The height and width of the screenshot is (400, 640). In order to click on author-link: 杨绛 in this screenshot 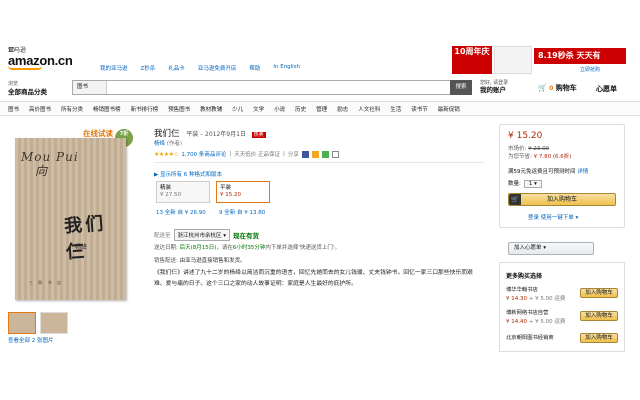, I will do `click(159, 144)`.